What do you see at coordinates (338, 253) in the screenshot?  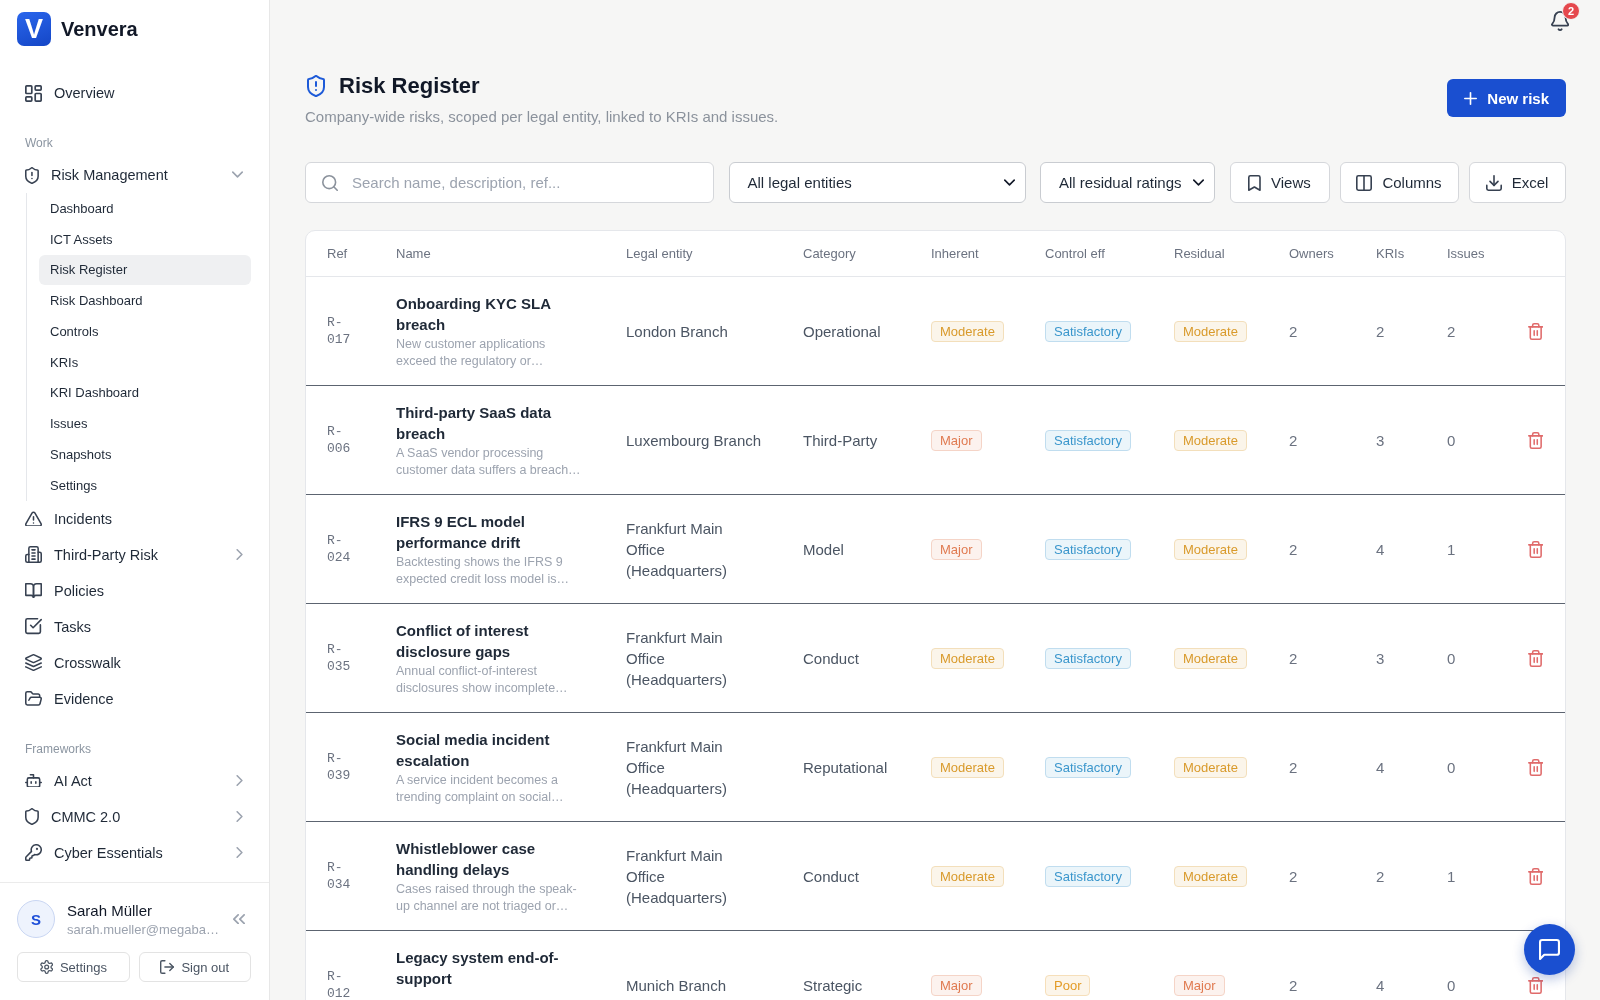 I see `column-header: Ref` at bounding box center [338, 253].